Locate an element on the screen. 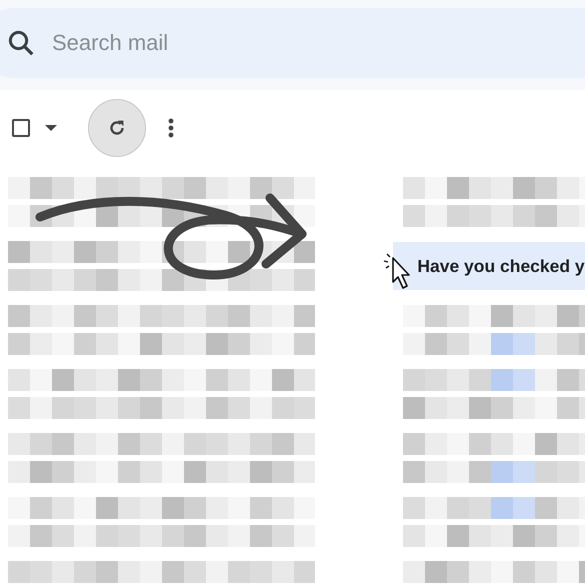 This screenshot has height=585, width=585. search-icon is located at coordinates (21, 43).